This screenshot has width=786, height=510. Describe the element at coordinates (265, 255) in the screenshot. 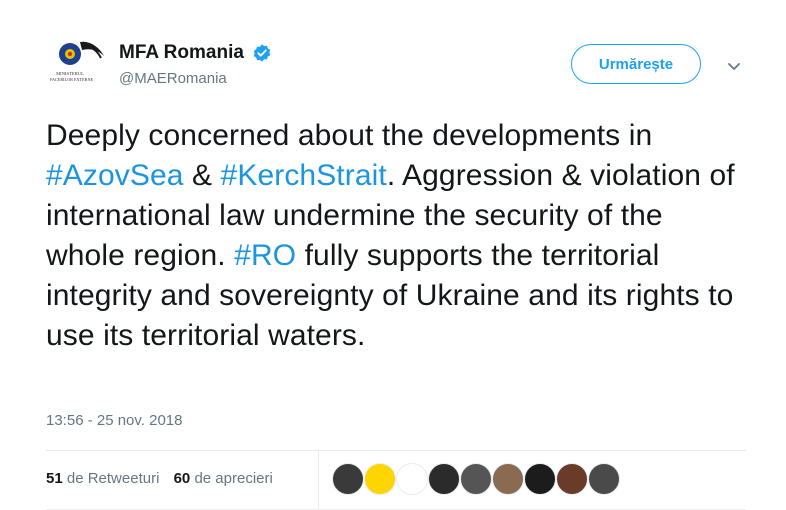

I see `hashtag-link: #RO` at that location.